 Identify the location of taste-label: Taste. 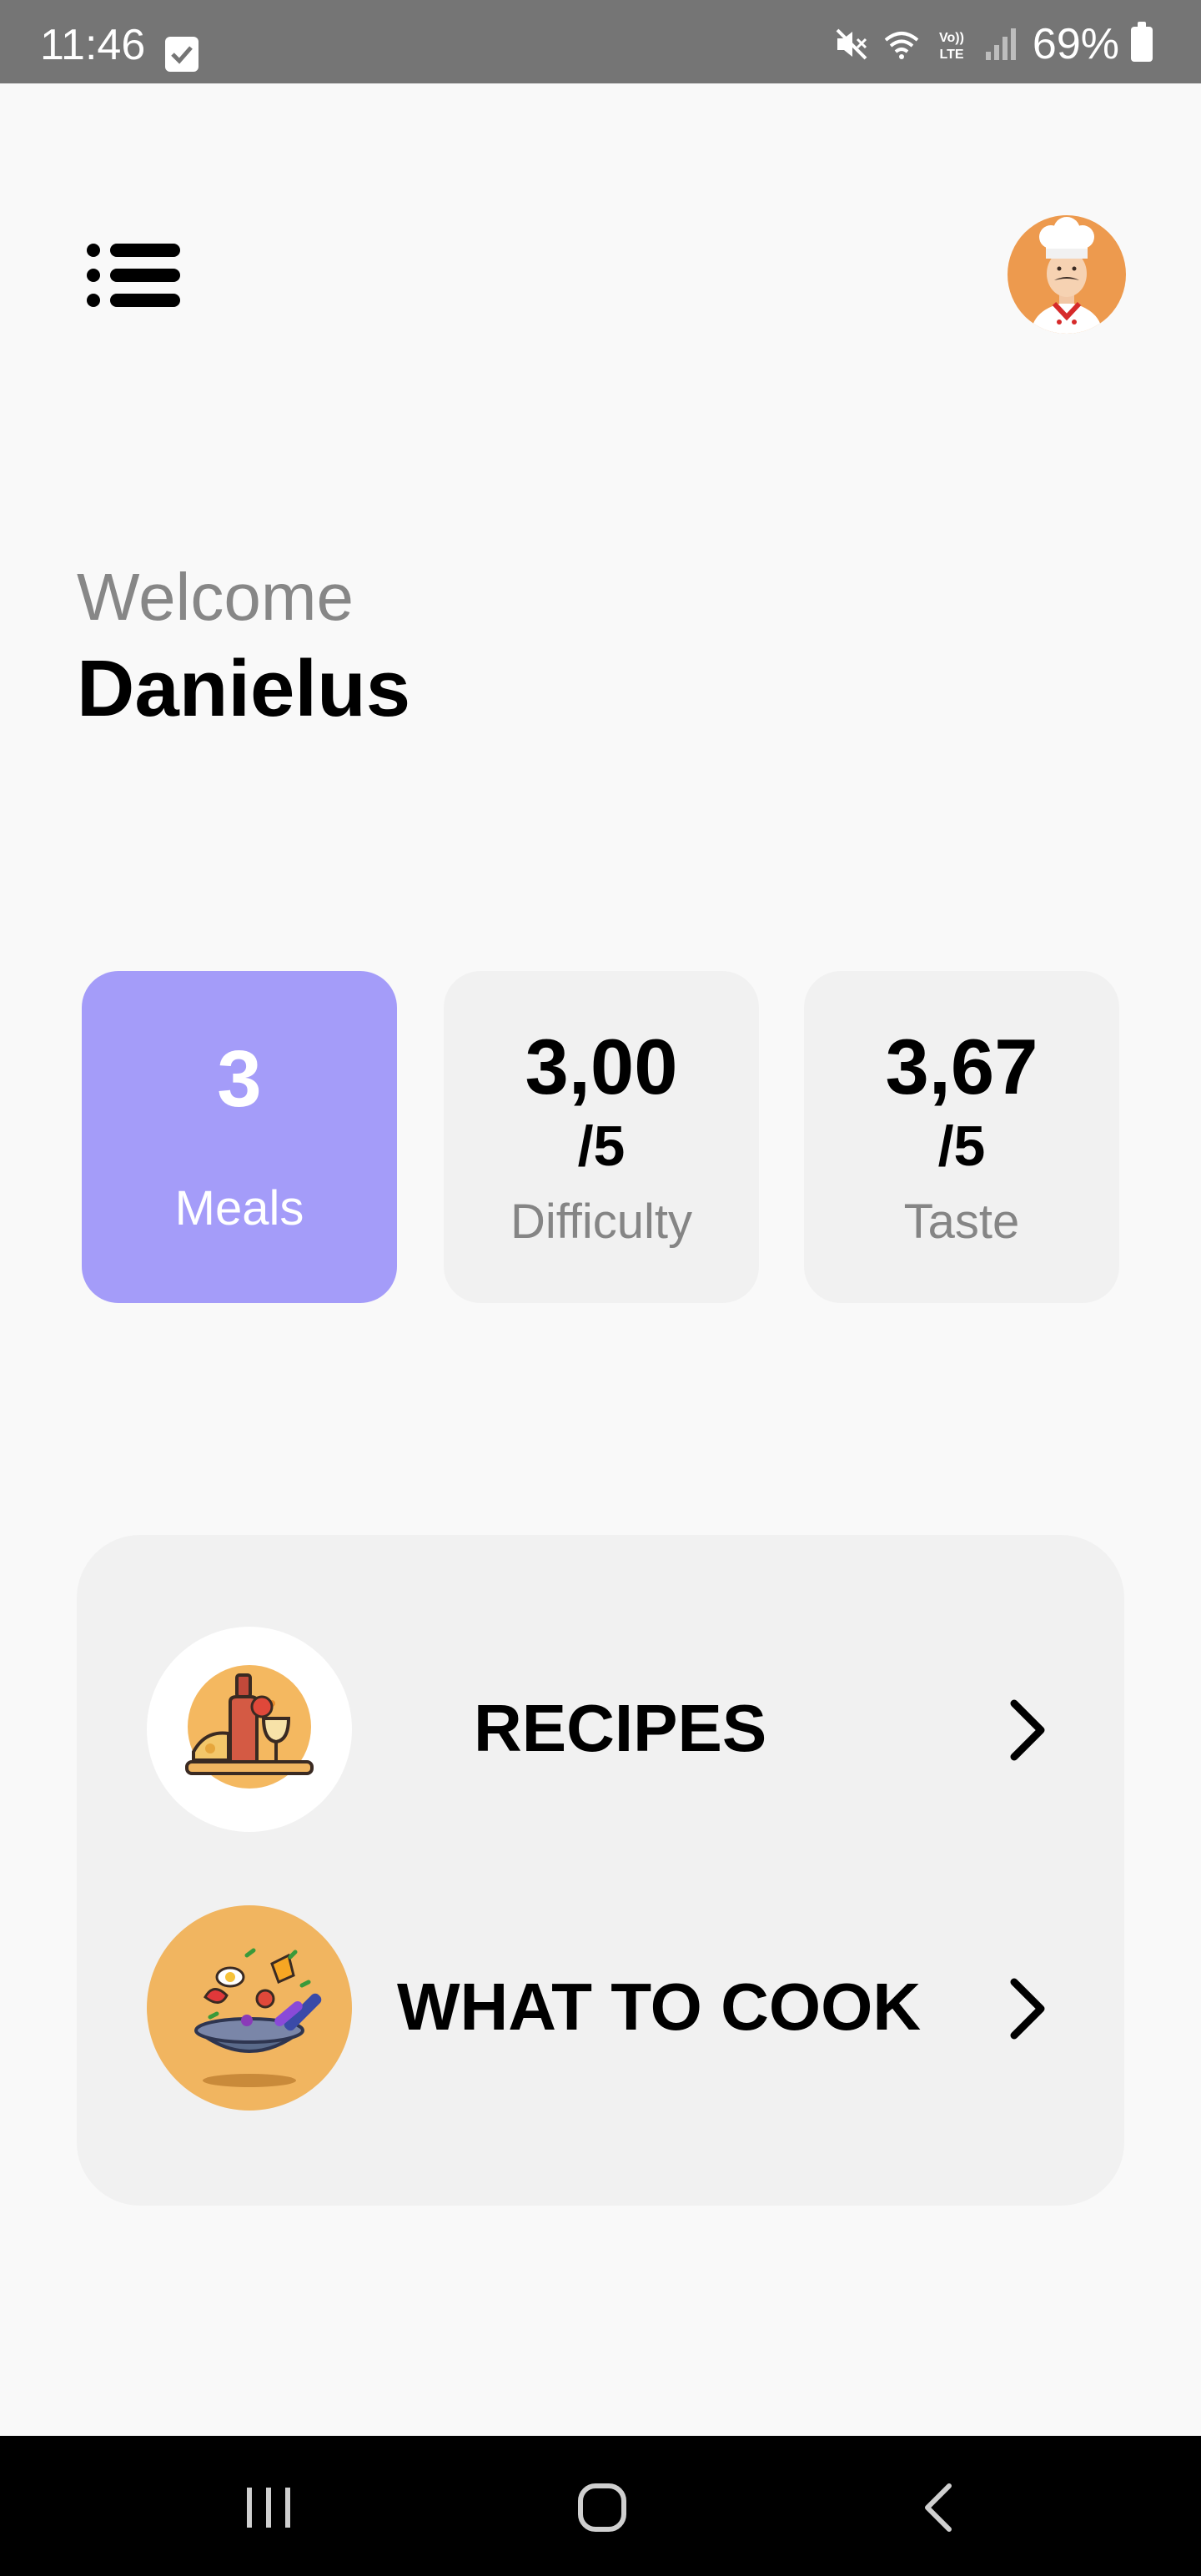
(962, 1222).